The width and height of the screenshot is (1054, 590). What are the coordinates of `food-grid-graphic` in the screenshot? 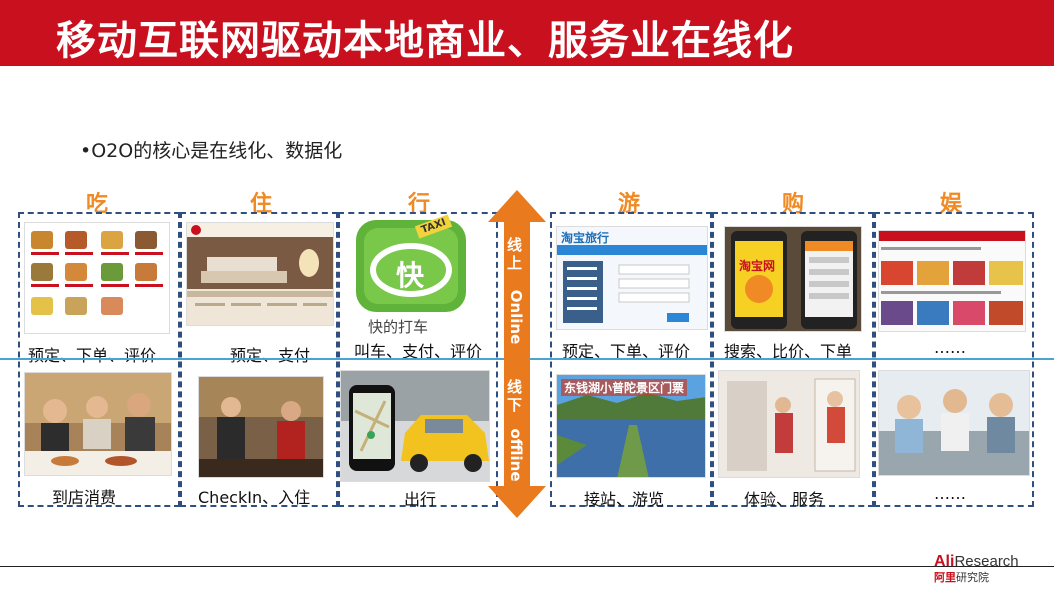 It's located at (97, 273).